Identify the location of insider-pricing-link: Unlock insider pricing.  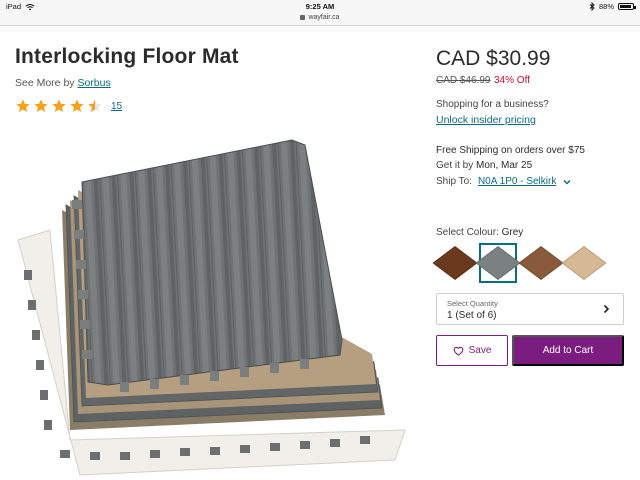
(486, 120).